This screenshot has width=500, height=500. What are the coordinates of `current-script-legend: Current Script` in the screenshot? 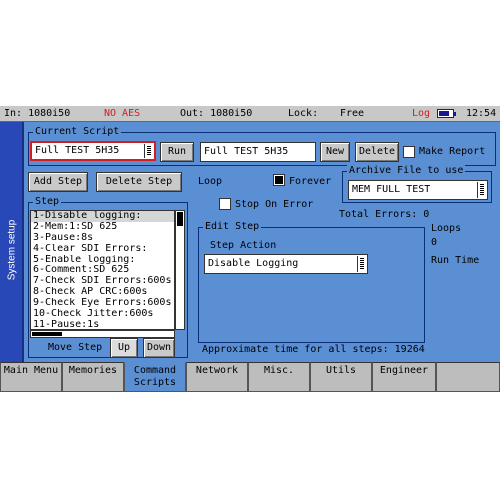 It's located at (77, 132).